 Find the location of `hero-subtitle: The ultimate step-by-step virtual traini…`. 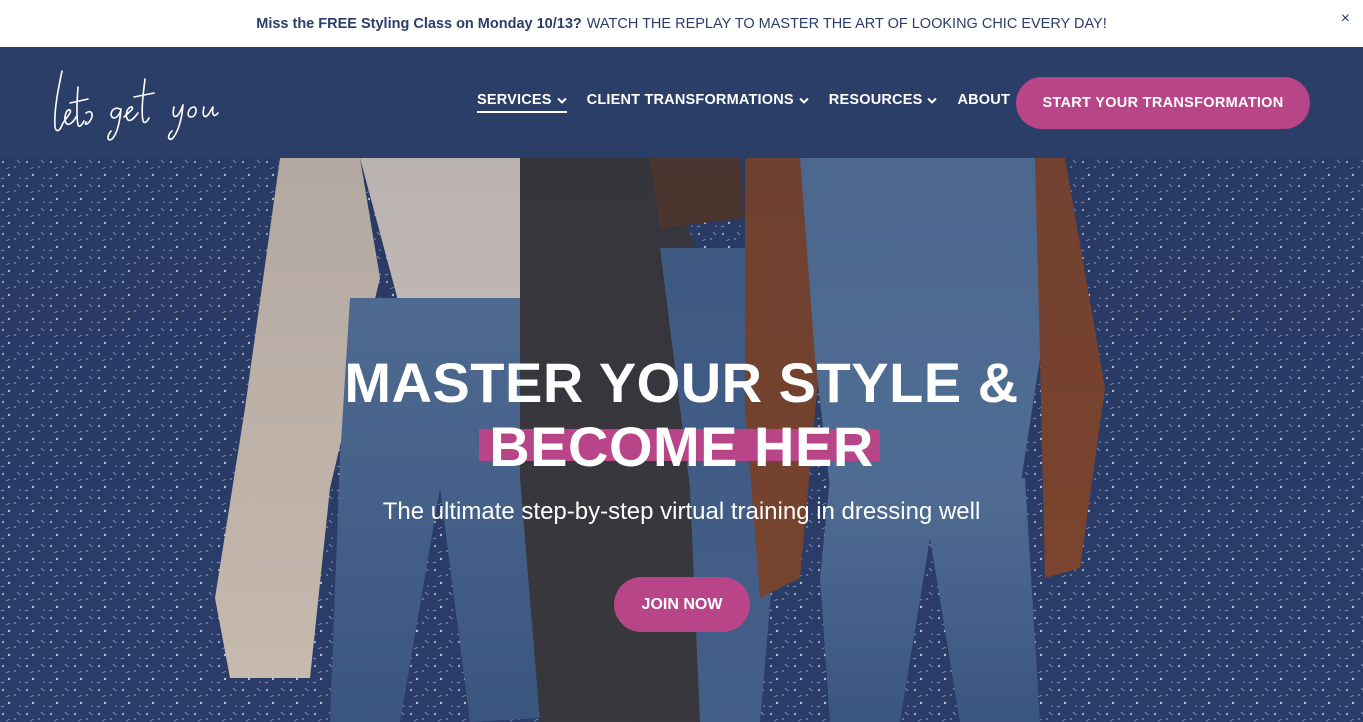

hero-subtitle: The ultimate step-by-step virtual traini… is located at coordinates (681, 511).